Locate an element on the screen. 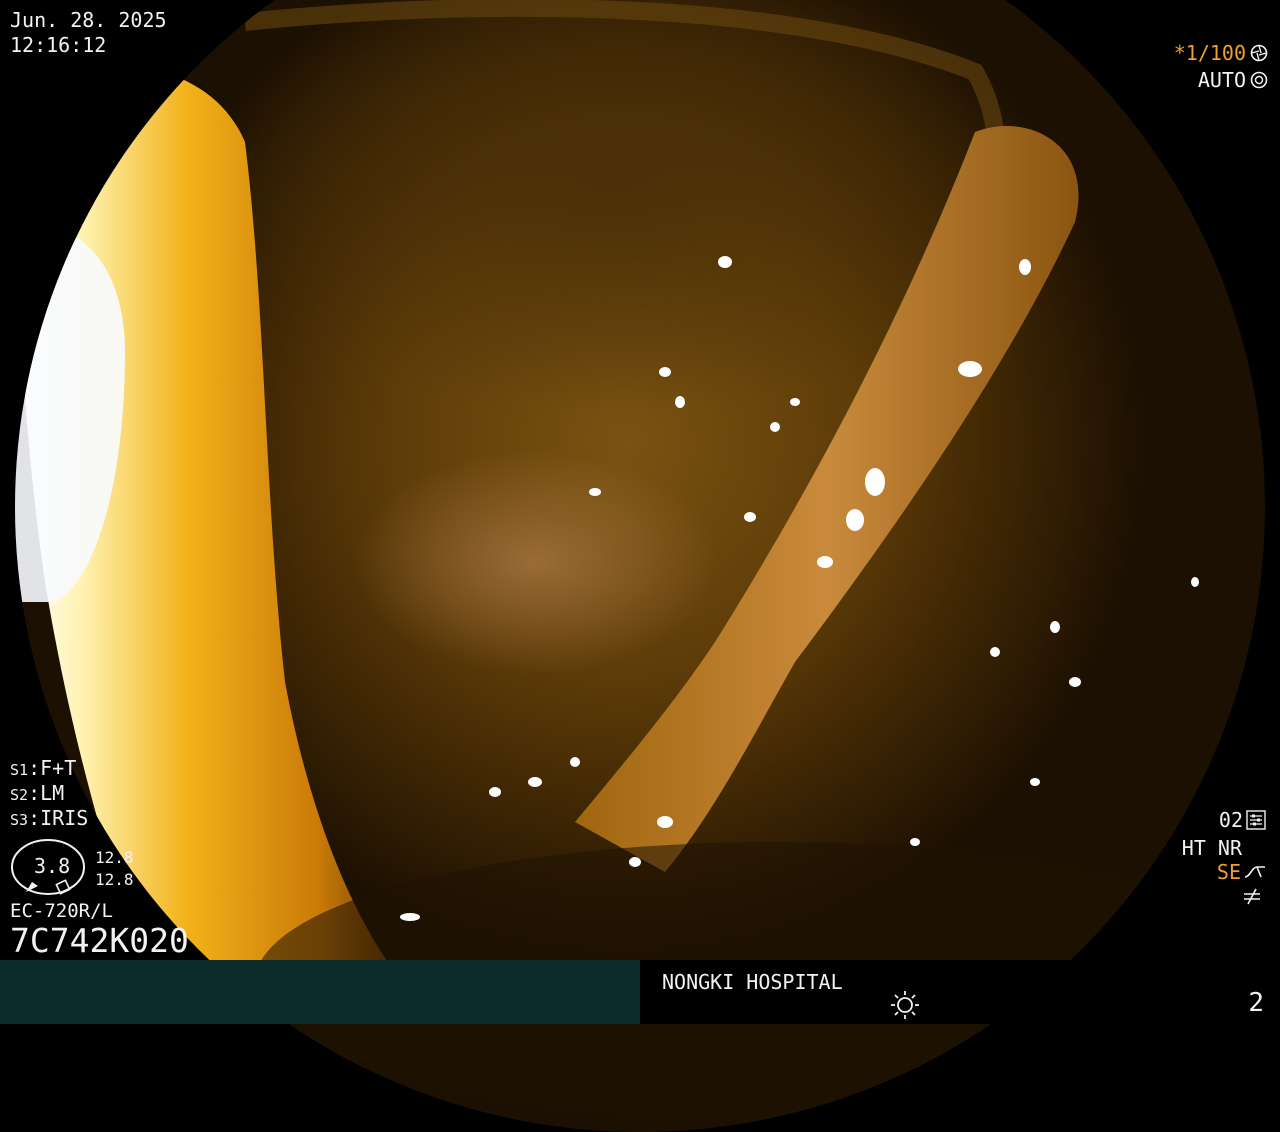  exposure-indicator: AUTO is located at coordinates (1233, 80).